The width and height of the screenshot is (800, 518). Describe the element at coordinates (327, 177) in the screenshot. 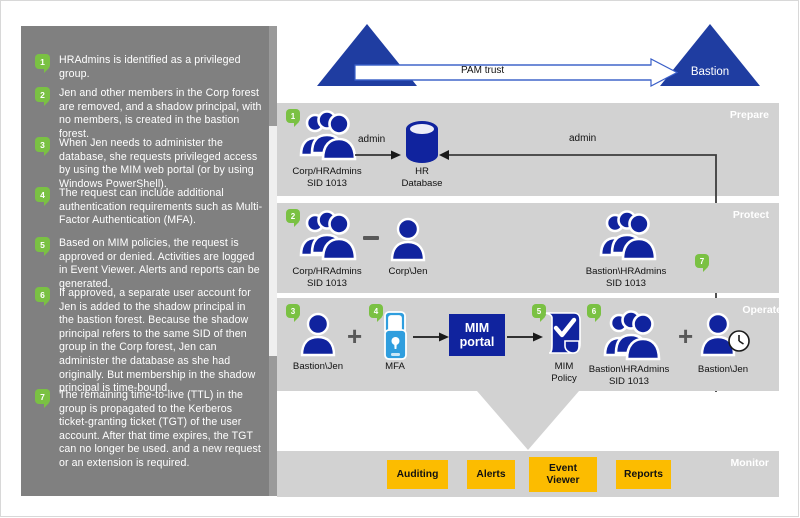

I see `prepare-group-label: Corp/HRAdmins SID 1013` at that location.